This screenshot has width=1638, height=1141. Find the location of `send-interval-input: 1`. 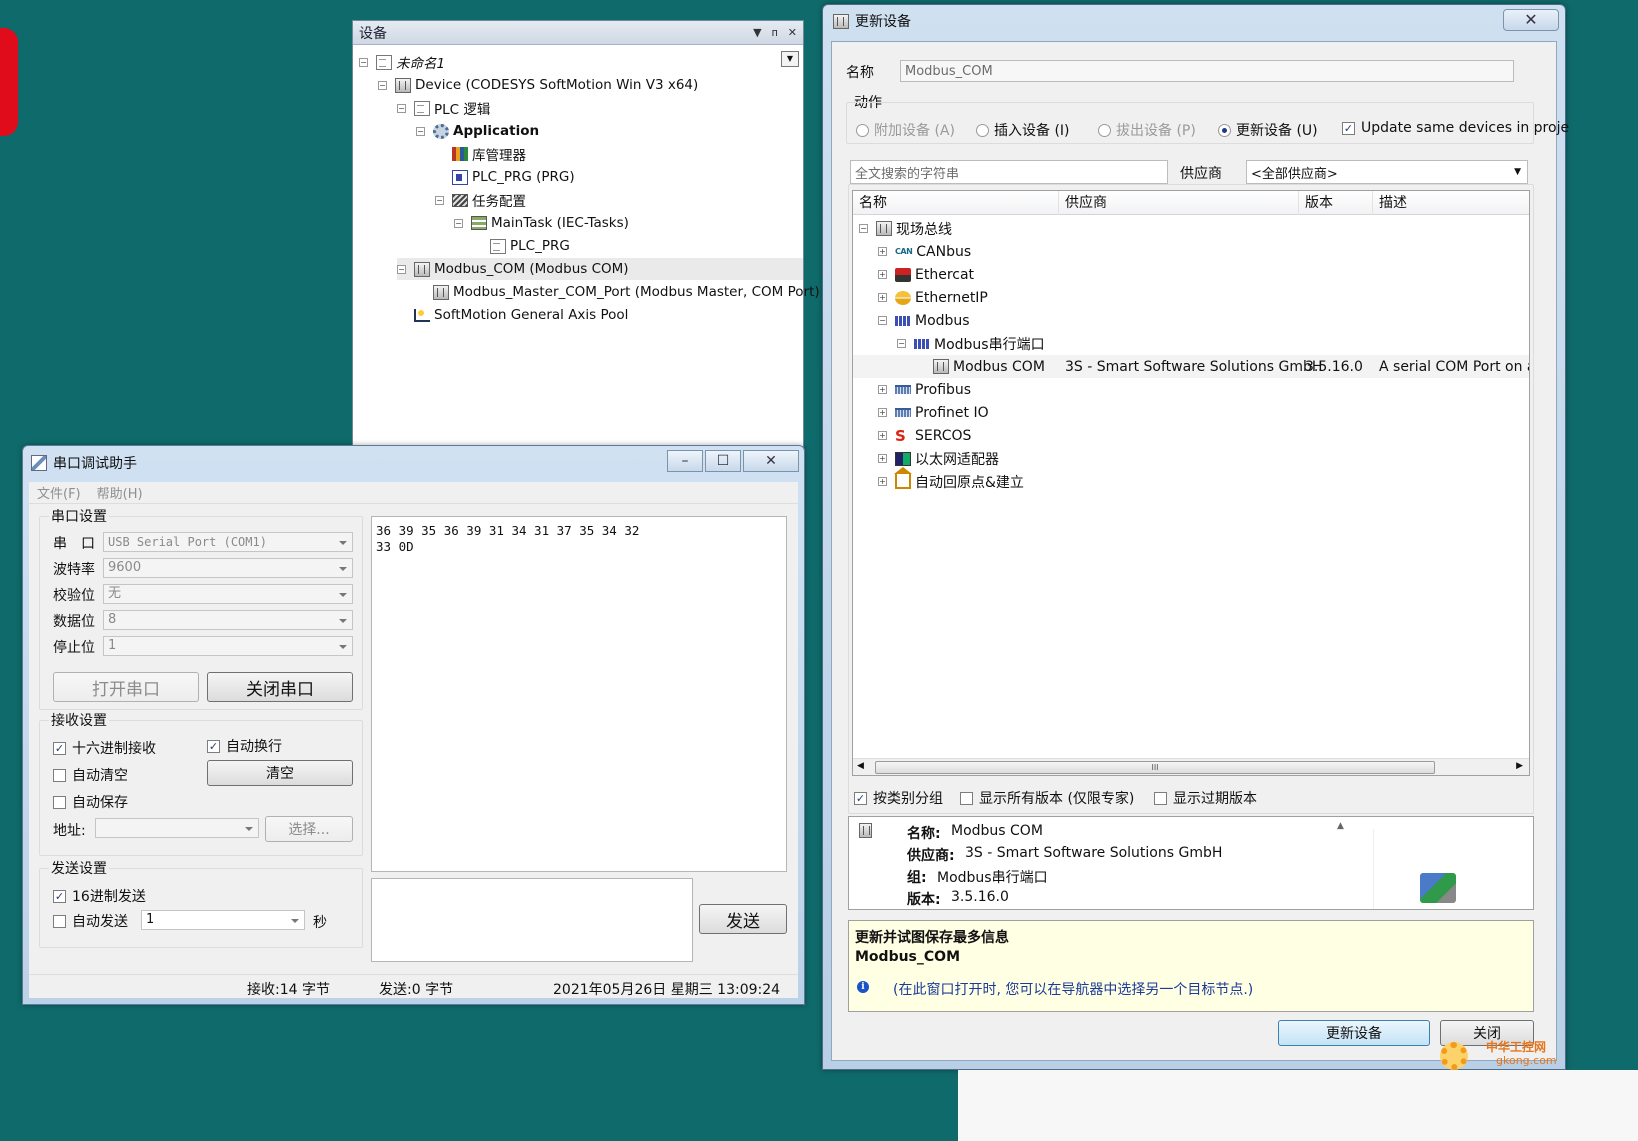

send-interval-input: 1 is located at coordinates (223, 920).